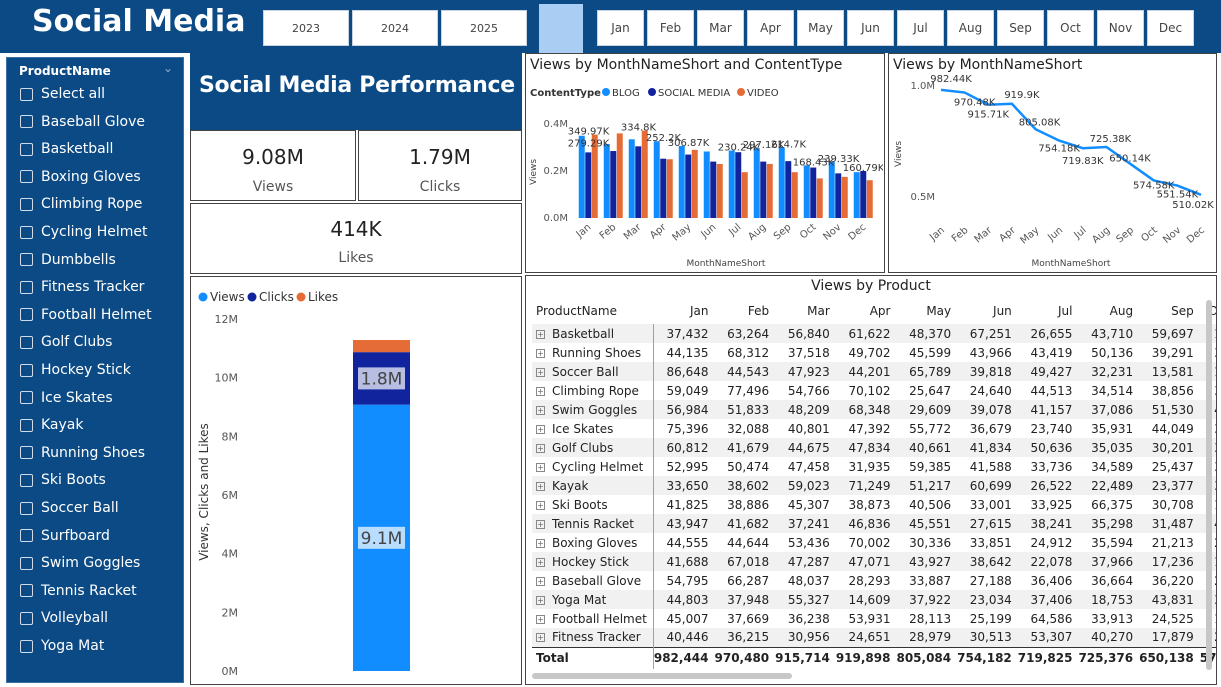 Image resolution: width=1221 pixels, height=687 pixels. I want to click on month-button-jun: Jun, so click(870, 28).